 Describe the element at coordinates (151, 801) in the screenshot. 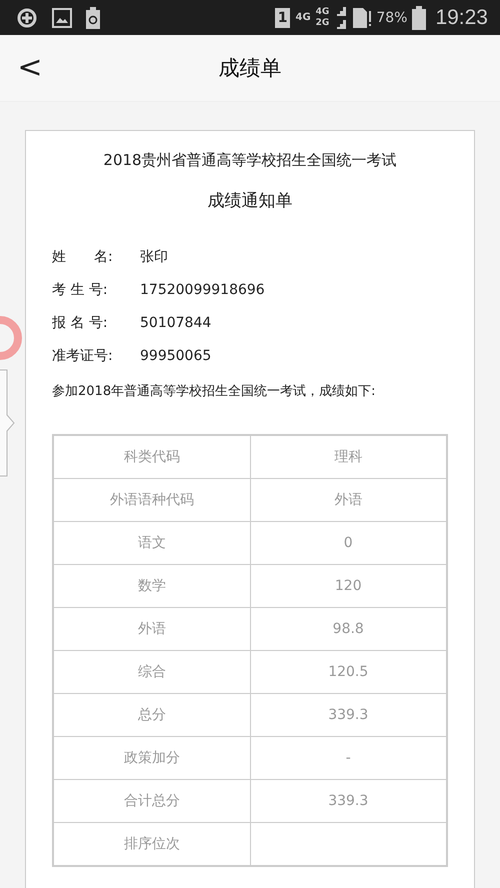

I see `table-cell: 合计总分` at that location.